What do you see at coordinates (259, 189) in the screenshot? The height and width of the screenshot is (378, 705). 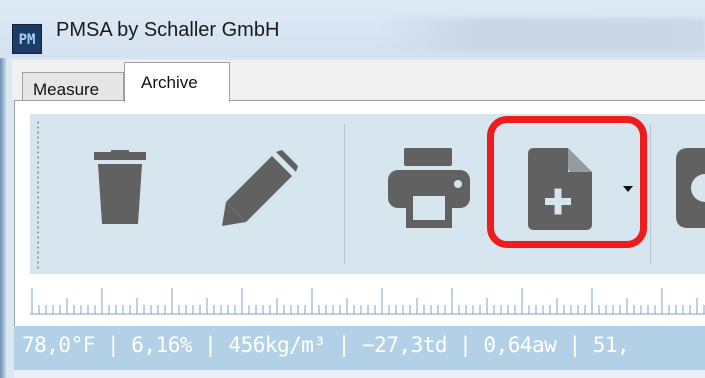 I see `pencil-icon` at bounding box center [259, 189].